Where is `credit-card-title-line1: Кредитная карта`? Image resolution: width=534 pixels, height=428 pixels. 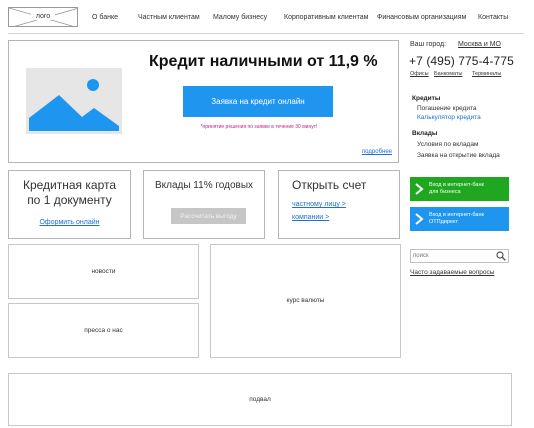
credit-card-title-line1: Кредитная карта is located at coordinates (69, 185).